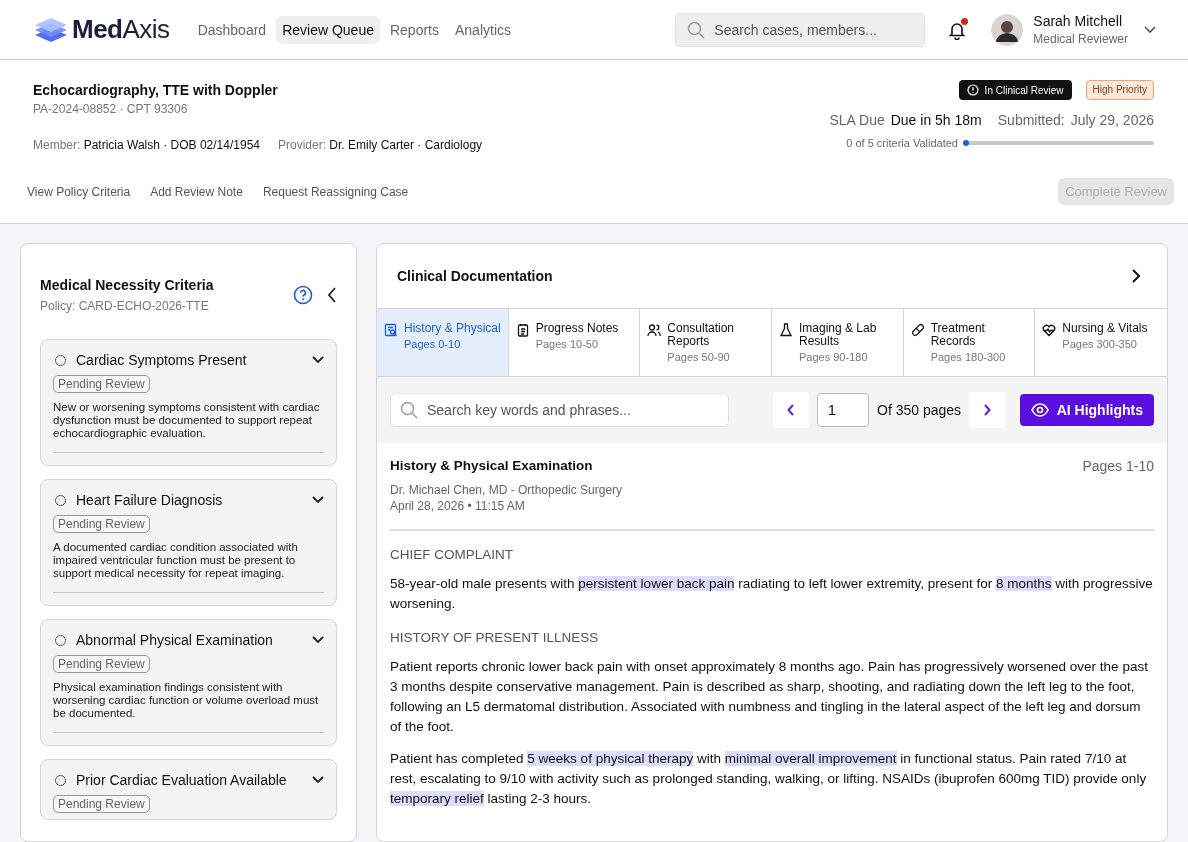 This screenshot has width=1188, height=842. Describe the element at coordinates (458, 506) in the screenshot. I see `document-date: April 28, 2026 • 11:15 AM` at that location.